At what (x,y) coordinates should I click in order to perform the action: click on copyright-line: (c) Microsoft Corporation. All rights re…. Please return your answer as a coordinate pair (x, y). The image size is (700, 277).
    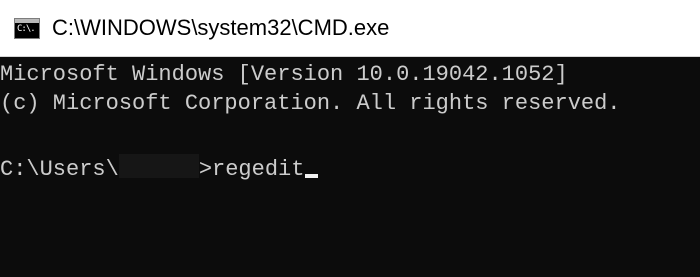
    Looking at the image, I should click on (310, 103).